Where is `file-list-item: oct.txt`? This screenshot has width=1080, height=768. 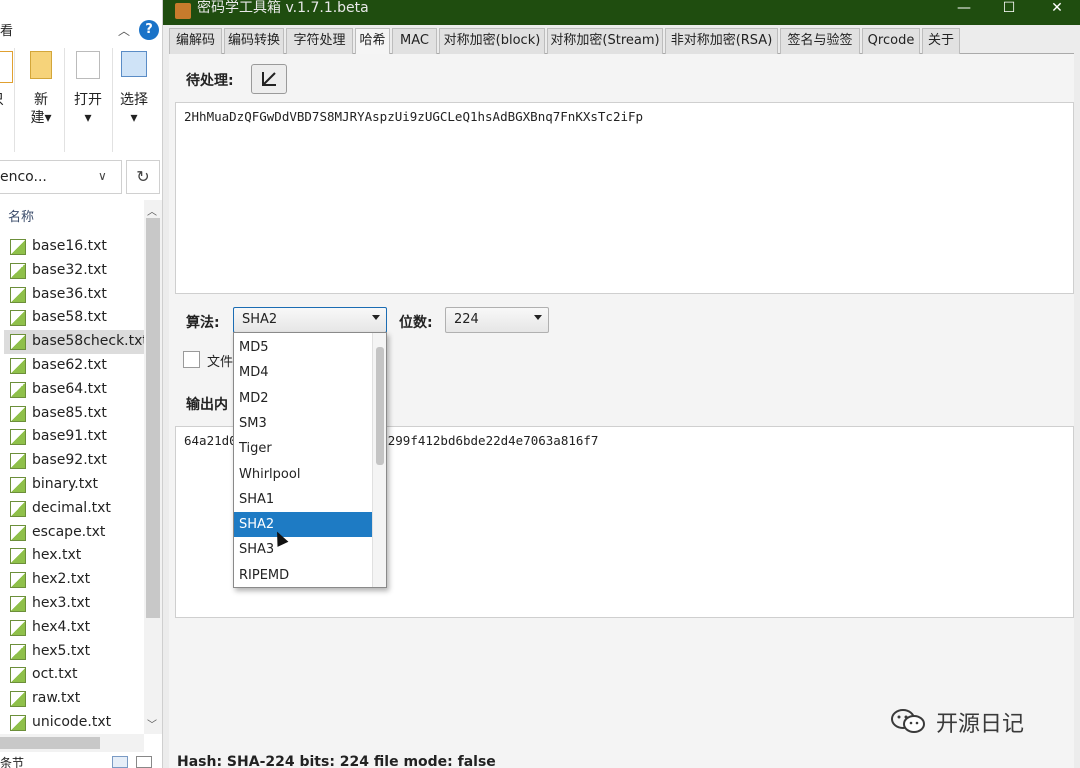
file-list-item: oct.txt is located at coordinates (74, 675).